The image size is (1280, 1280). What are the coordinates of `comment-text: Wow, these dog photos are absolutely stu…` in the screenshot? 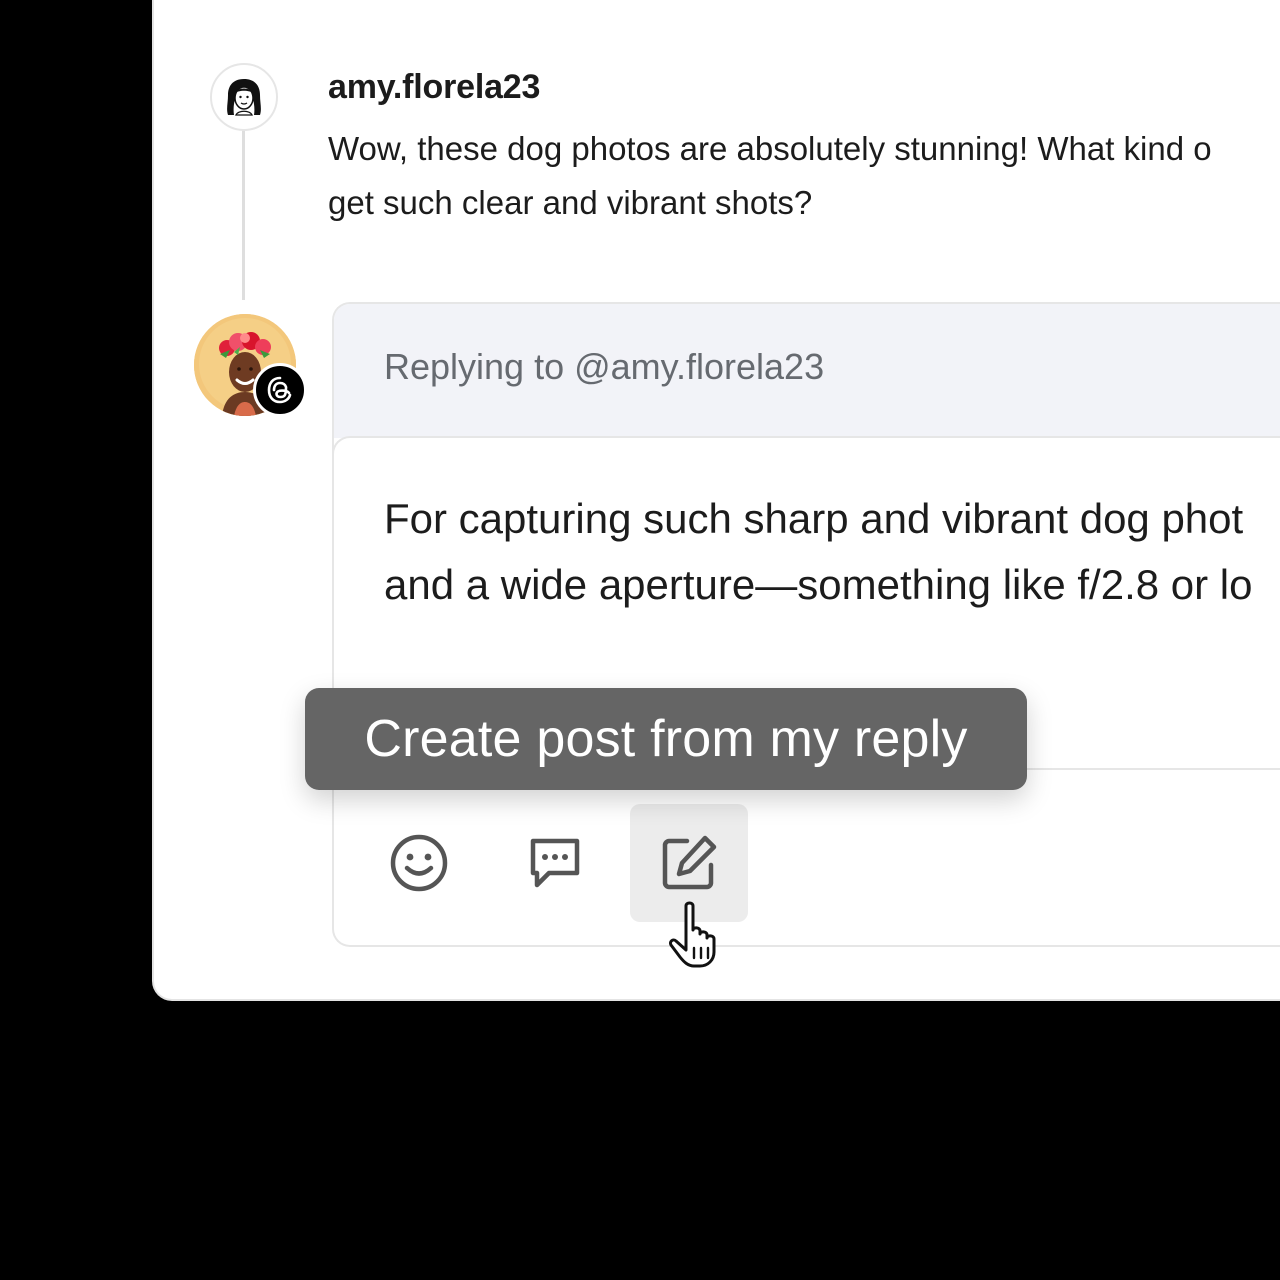 It's located at (804, 176).